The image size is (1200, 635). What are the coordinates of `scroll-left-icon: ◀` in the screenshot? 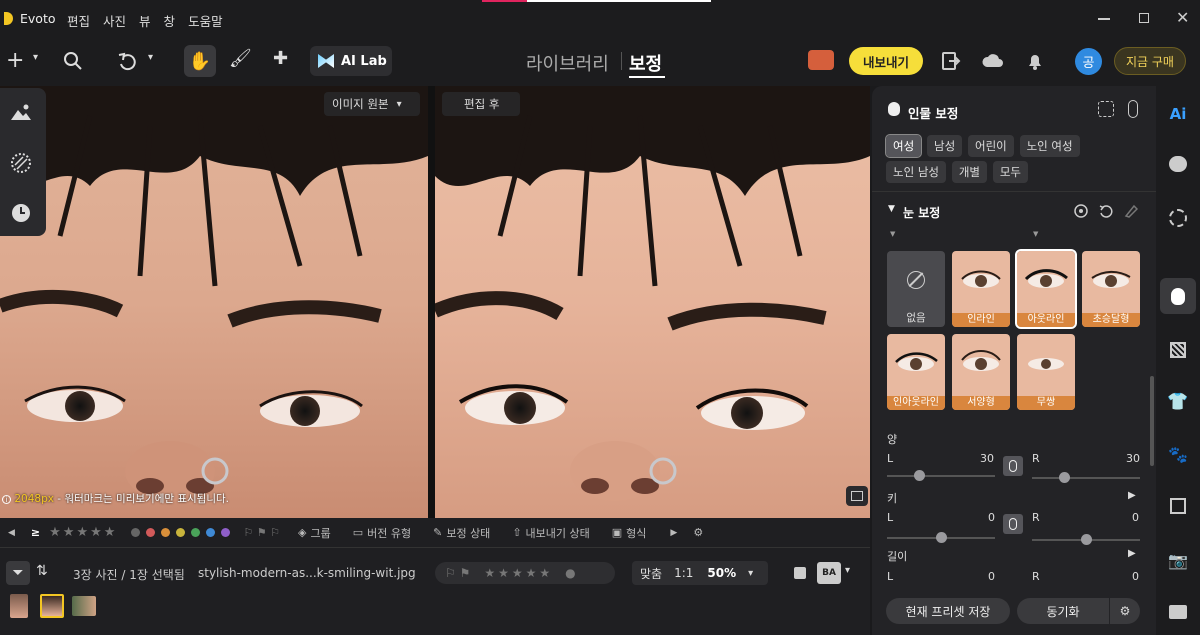 It's located at (11, 533).